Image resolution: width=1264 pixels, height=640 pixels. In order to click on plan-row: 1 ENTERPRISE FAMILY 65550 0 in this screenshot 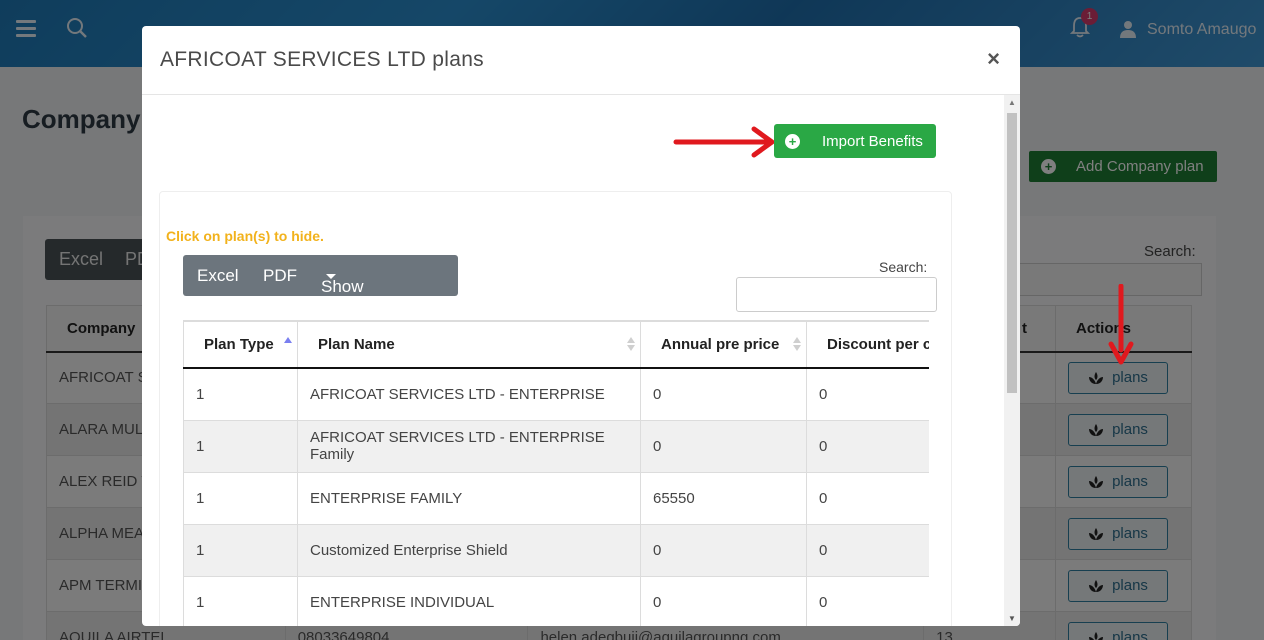, I will do `click(556, 498)`.